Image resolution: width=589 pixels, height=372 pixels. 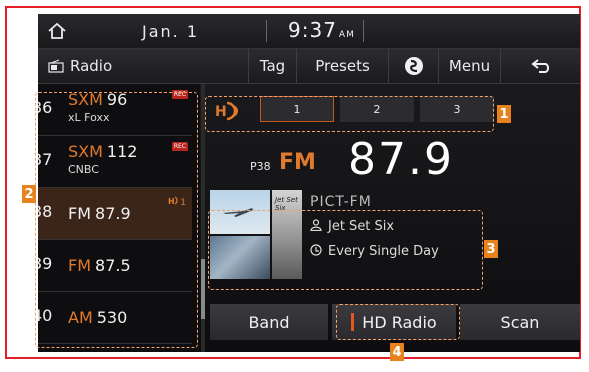 I want to click on callout-badge-2: 2, so click(x=29, y=194).